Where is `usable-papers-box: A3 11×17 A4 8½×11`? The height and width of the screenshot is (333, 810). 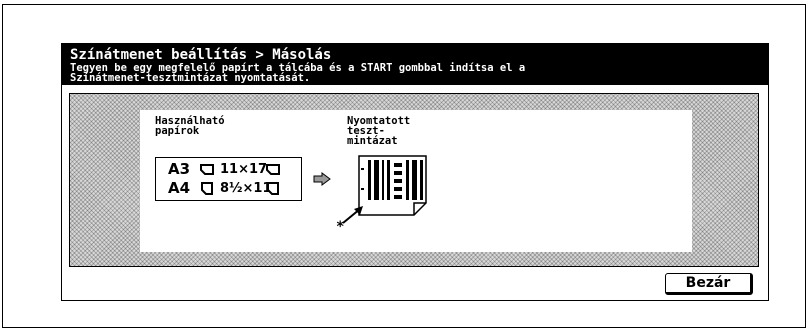 usable-papers-box: A3 11×17 A4 8½×11 is located at coordinates (228, 179).